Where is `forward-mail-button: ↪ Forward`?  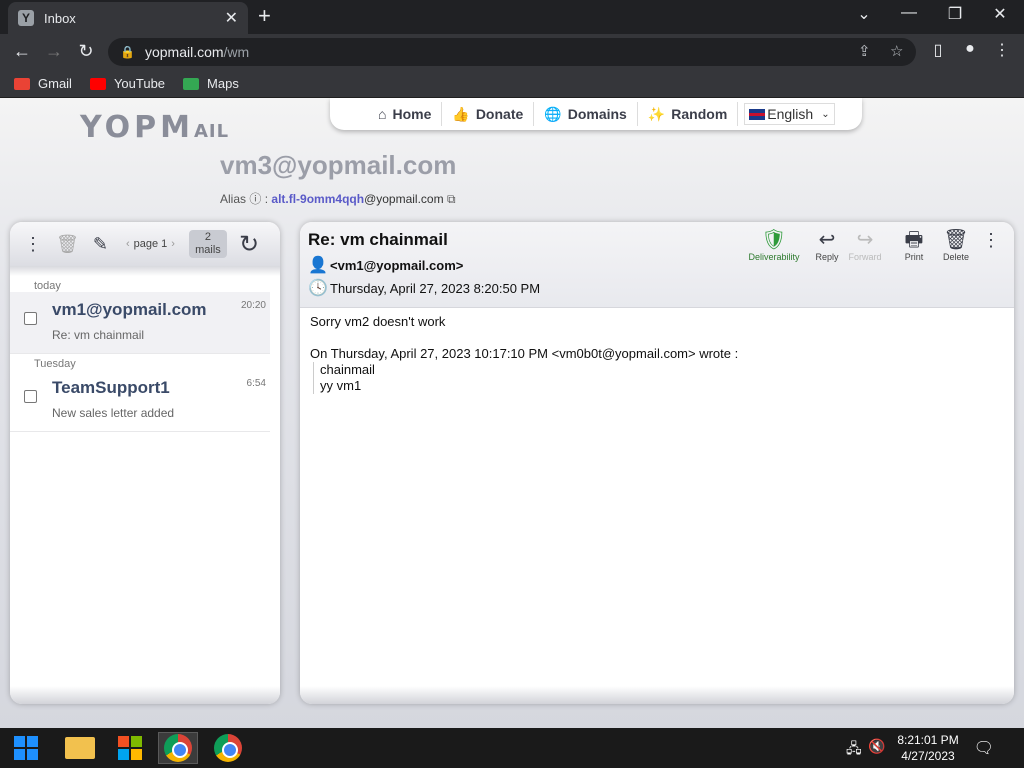
forward-mail-button: ↪ Forward is located at coordinates (865, 245).